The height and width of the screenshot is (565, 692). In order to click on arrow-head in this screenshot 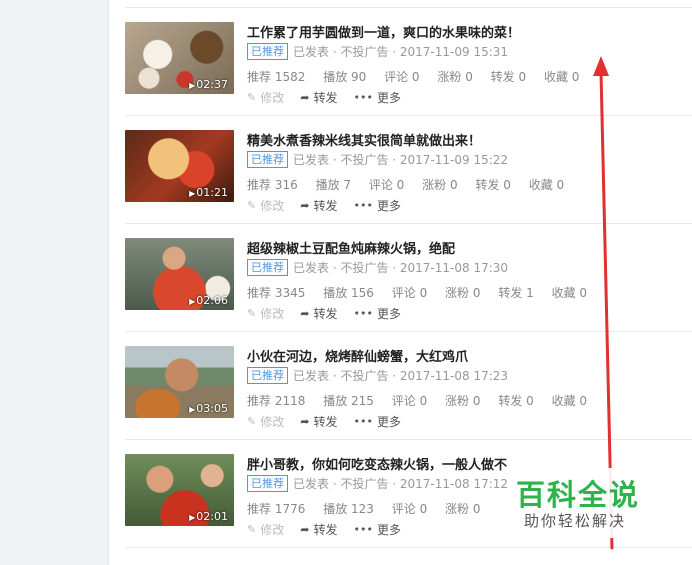, I will do `click(601, 66)`.